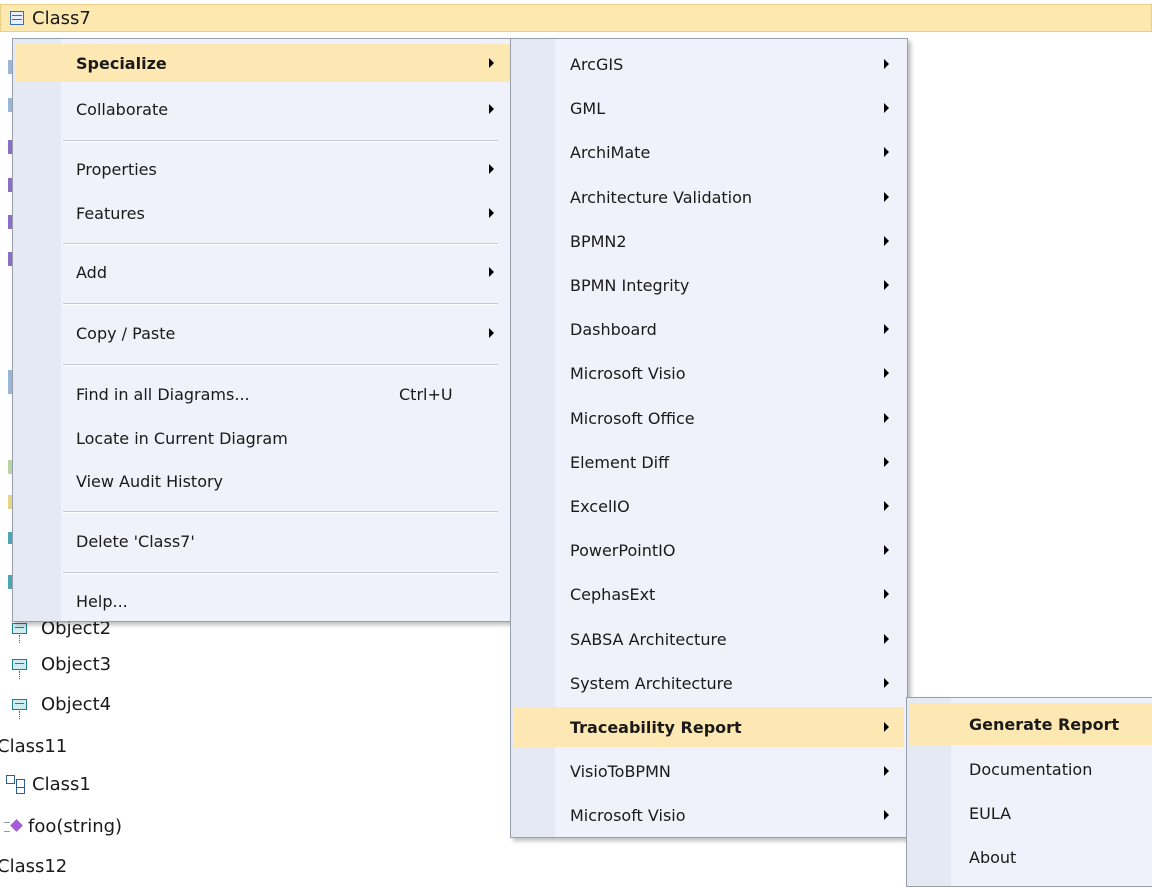 The image size is (1152, 887). Describe the element at coordinates (709, 727) in the screenshot. I see `menu-item-traceability-report: Traceability Report` at that location.